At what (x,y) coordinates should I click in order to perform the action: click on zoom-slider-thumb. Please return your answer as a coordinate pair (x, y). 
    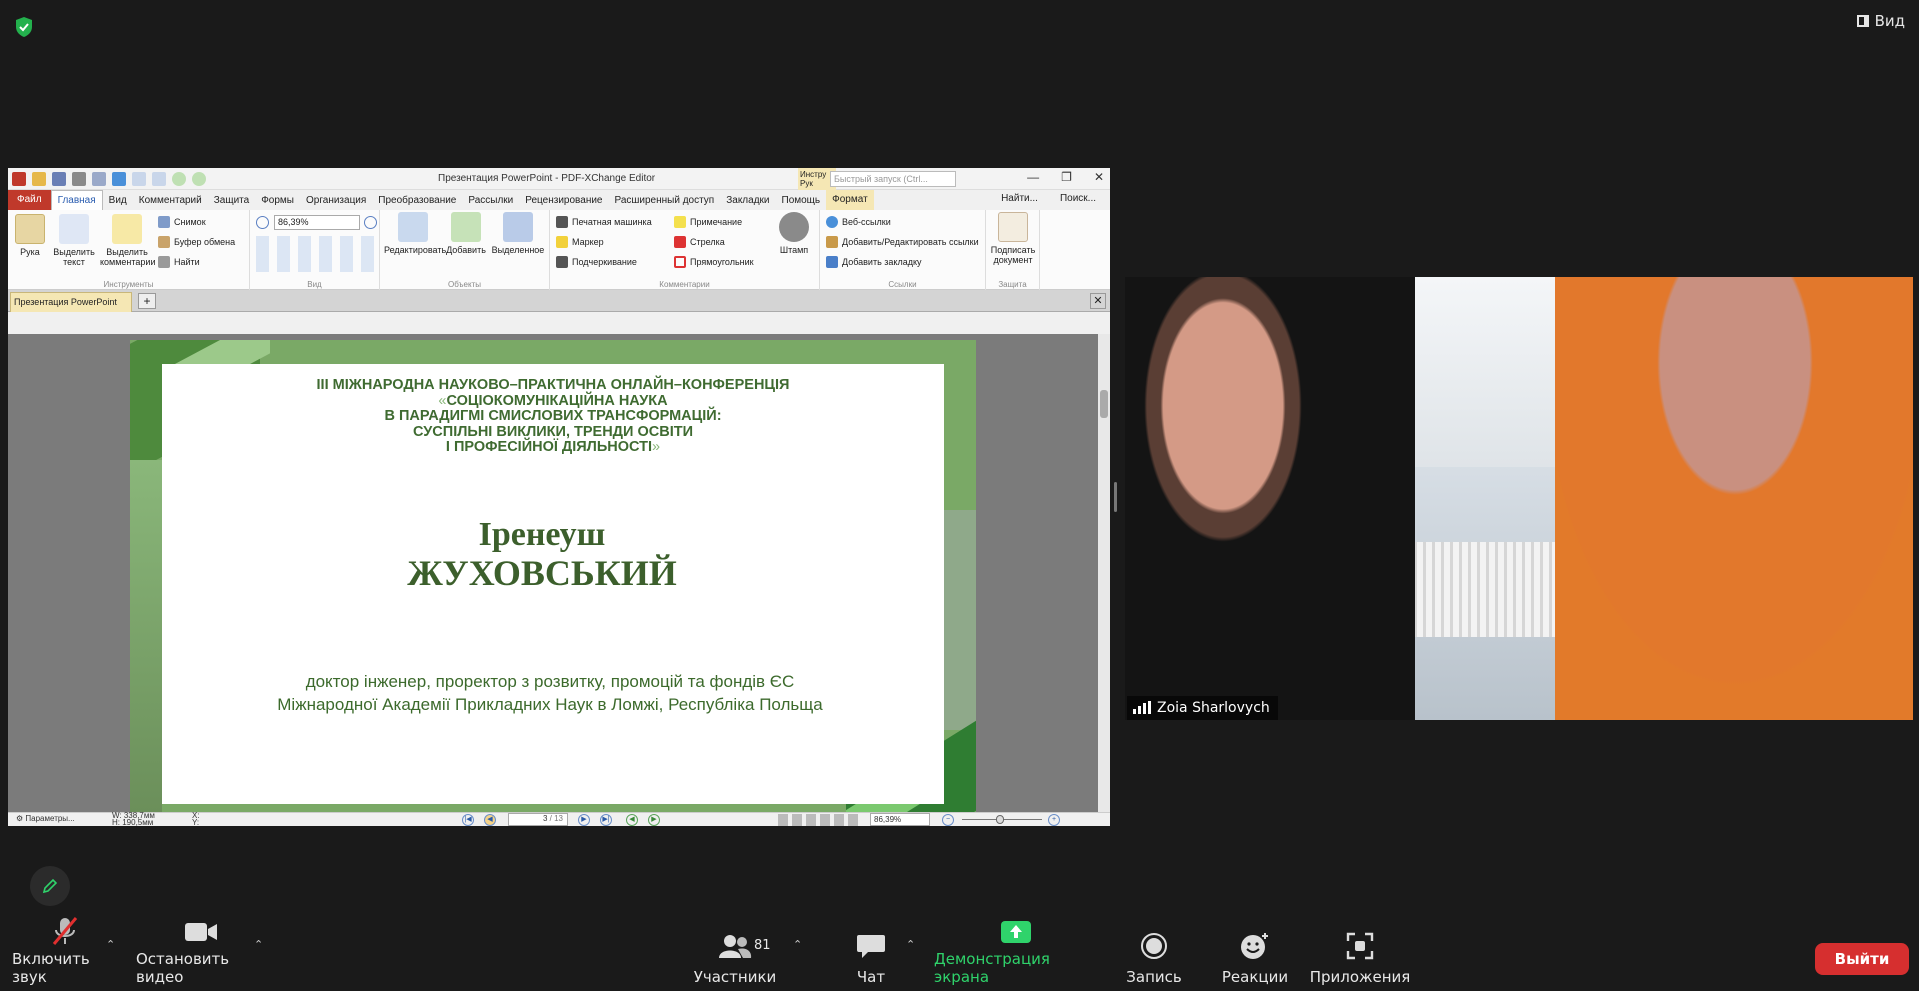
    Looking at the image, I should click on (1000, 819).